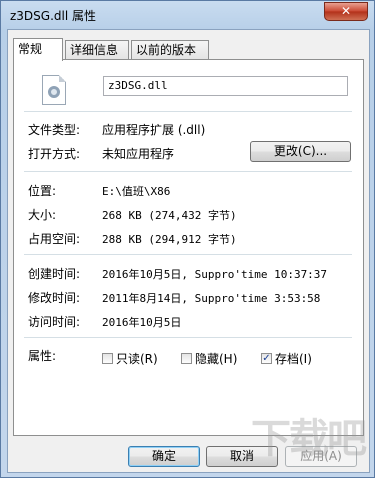  I want to click on hidden-checkbox: 隐藏(H), so click(209, 358).